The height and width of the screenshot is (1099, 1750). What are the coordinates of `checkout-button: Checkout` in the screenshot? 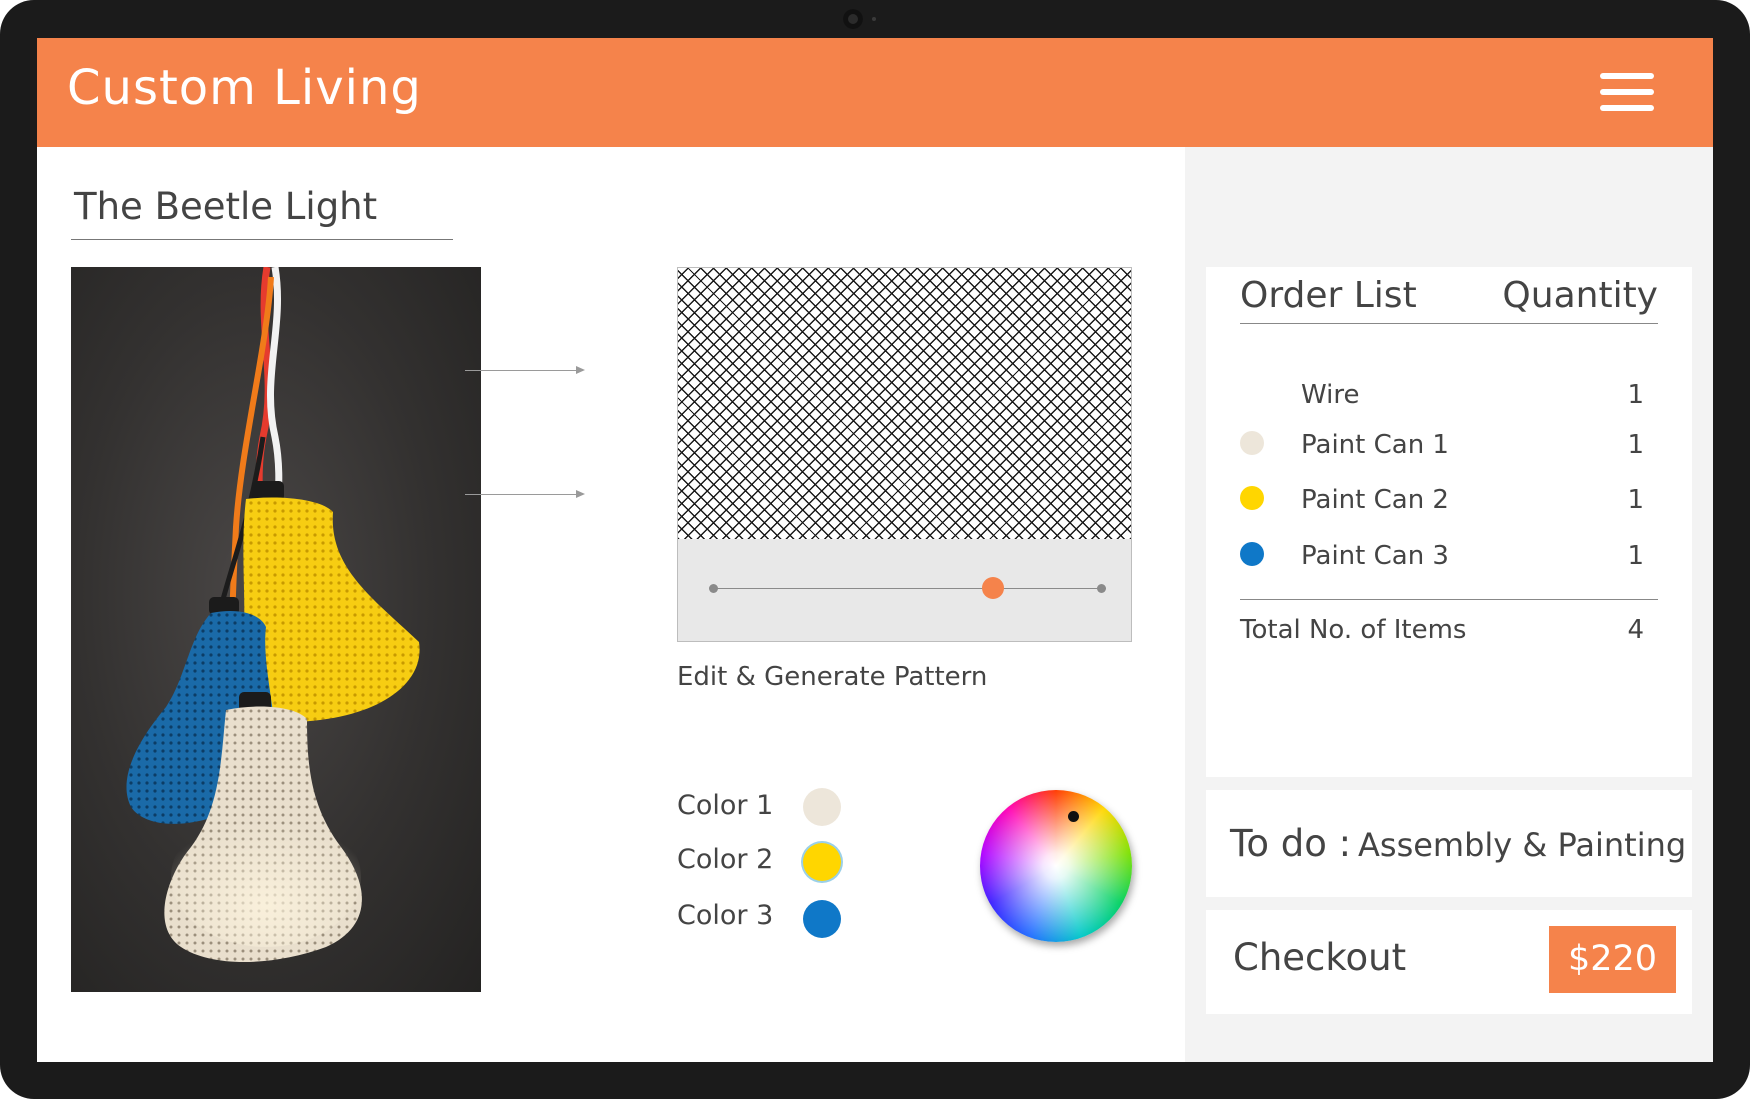 It's located at (1319, 957).